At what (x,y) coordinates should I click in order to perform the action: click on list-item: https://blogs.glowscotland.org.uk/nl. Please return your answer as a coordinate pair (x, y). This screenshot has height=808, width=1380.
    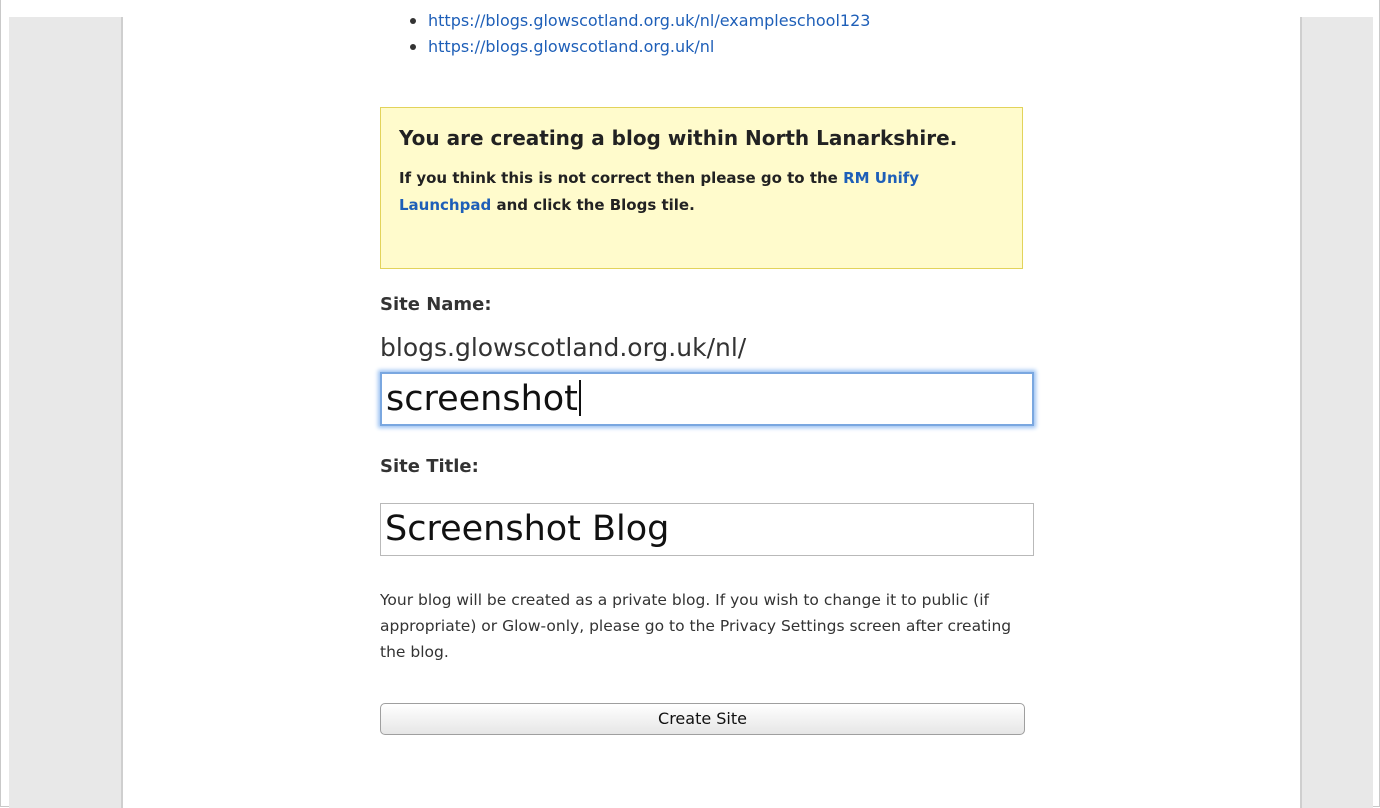
    Looking at the image, I should click on (640, 47).